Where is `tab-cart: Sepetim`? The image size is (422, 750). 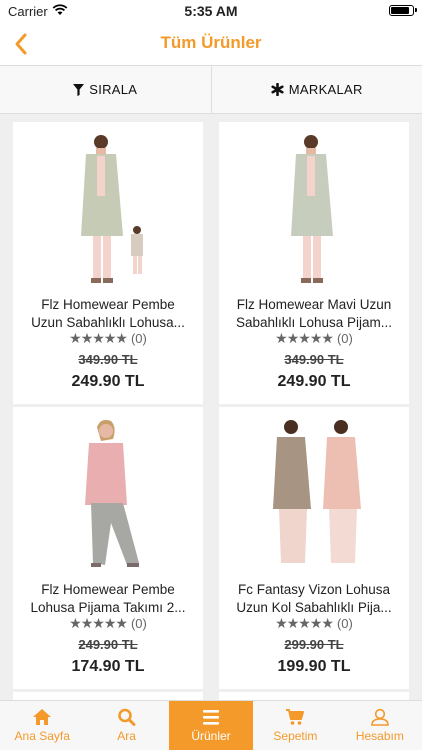 tab-cart: Sepetim is located at coordinates (295, 725).